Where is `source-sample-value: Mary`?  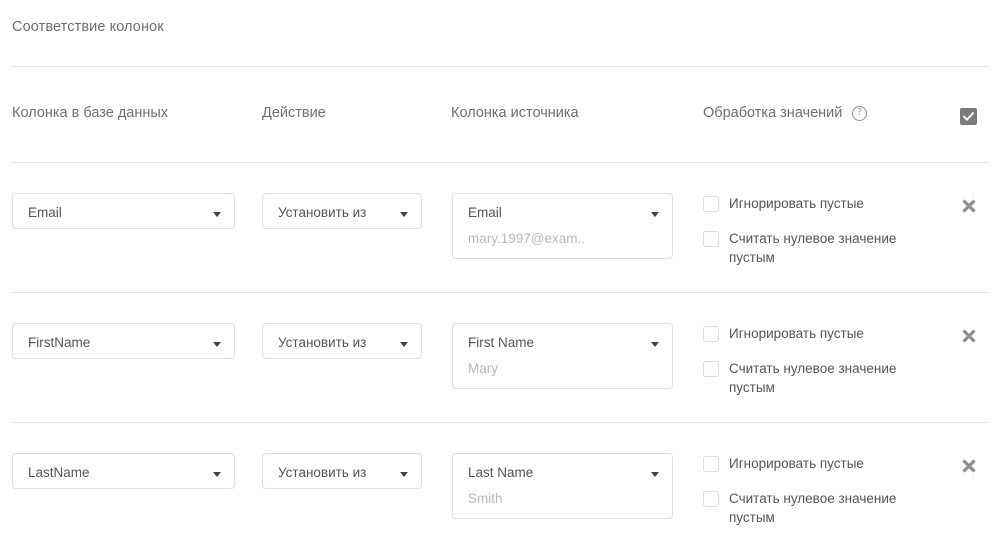 source-sample-value: Mary is located at coordinates (483, 368).